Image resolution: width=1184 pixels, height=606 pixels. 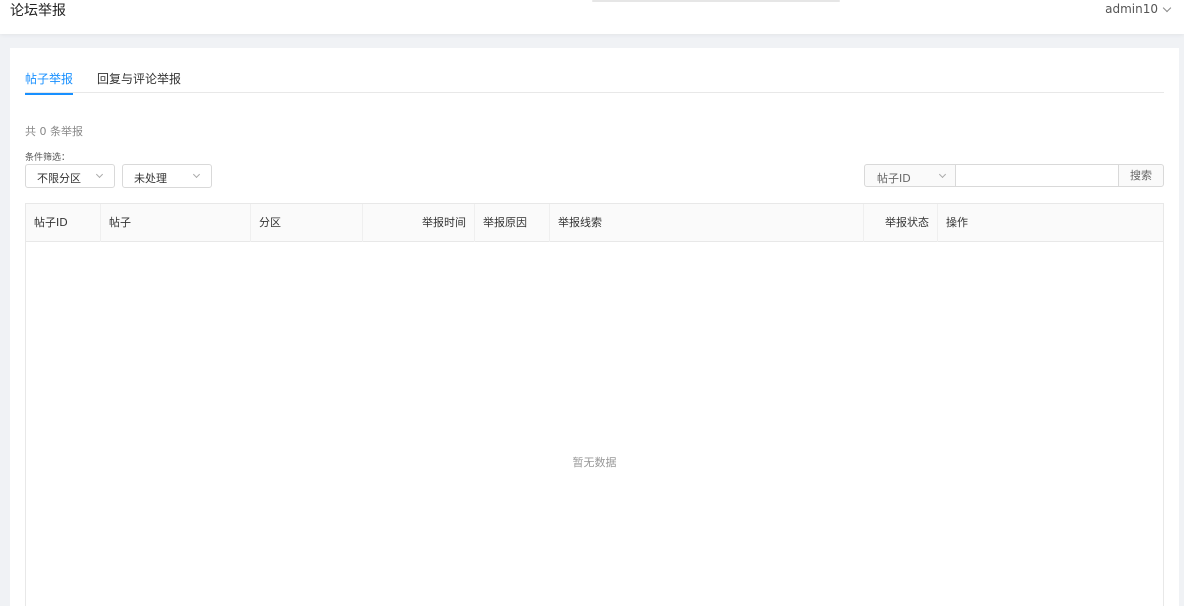 What do you see at coordinates (901, 223) in the screenshot?
I see `column-header: 举报状态` at bounding box center [901, 223].